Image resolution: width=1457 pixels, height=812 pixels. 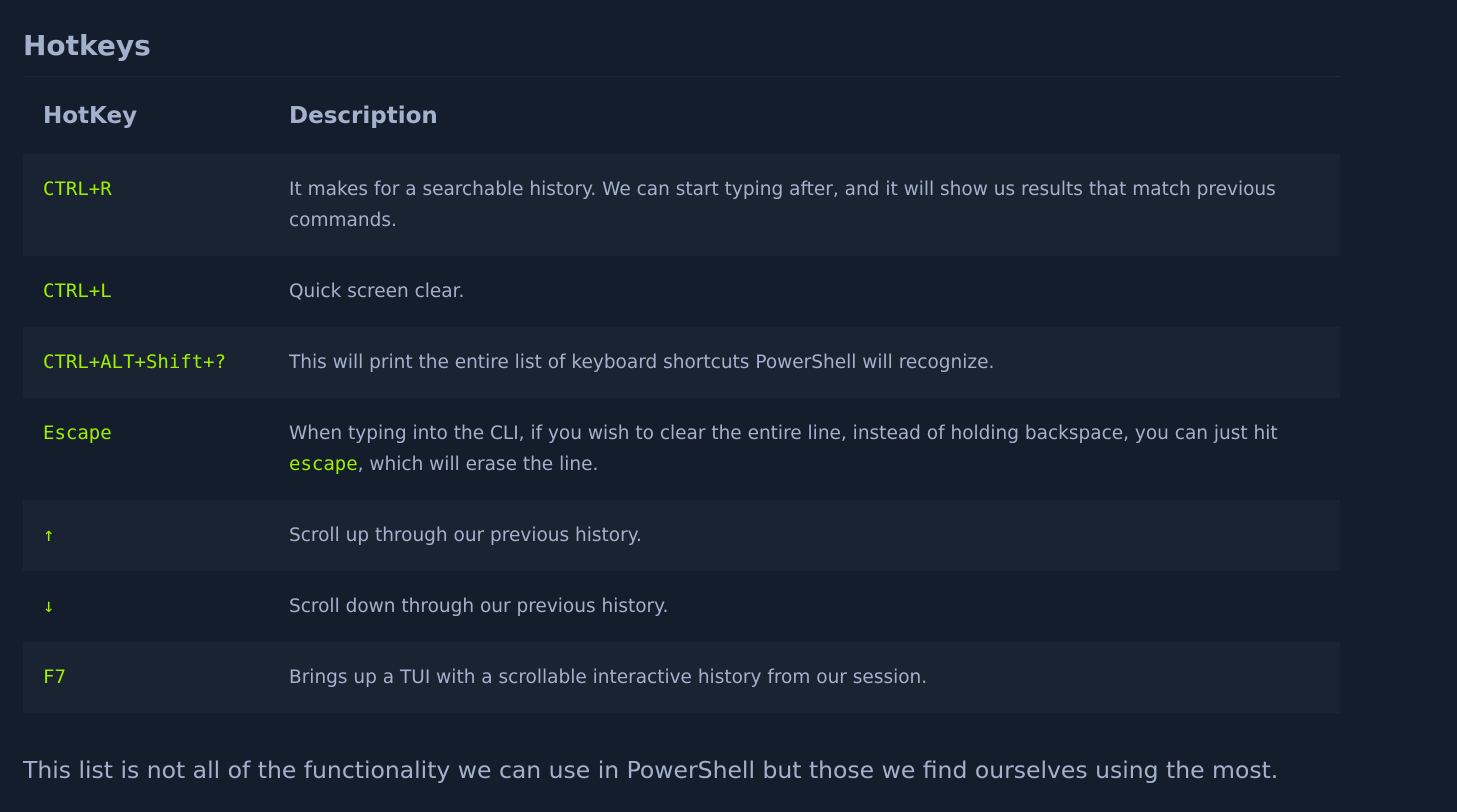 What do you see at coordinates (90, 115) in the screenshot?
I see `header-hotkey: HotKey` at bounding box center [90, 115].